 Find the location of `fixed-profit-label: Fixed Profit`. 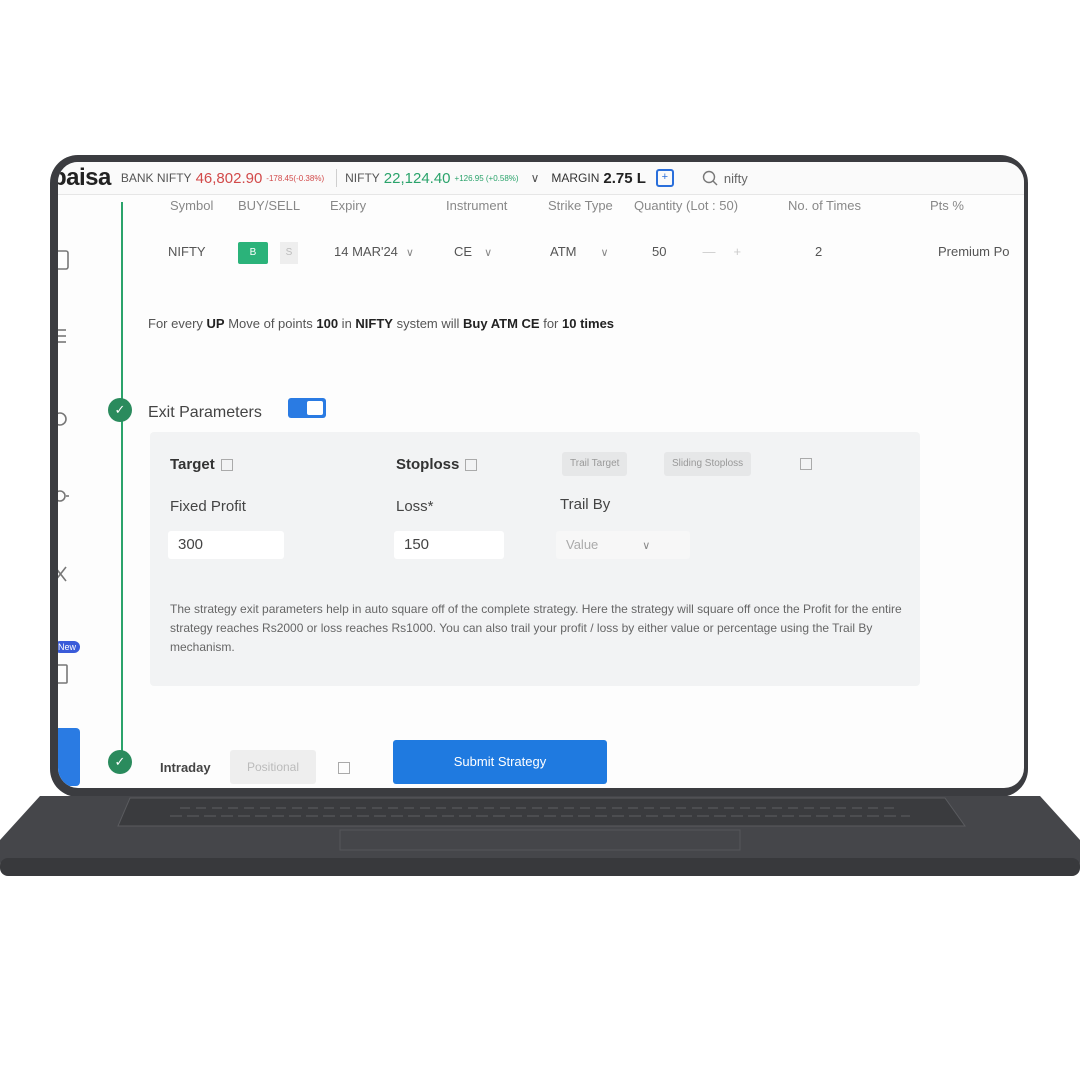

fixed-profit-label: Fixed Profit is located at coordinates (208, 506).